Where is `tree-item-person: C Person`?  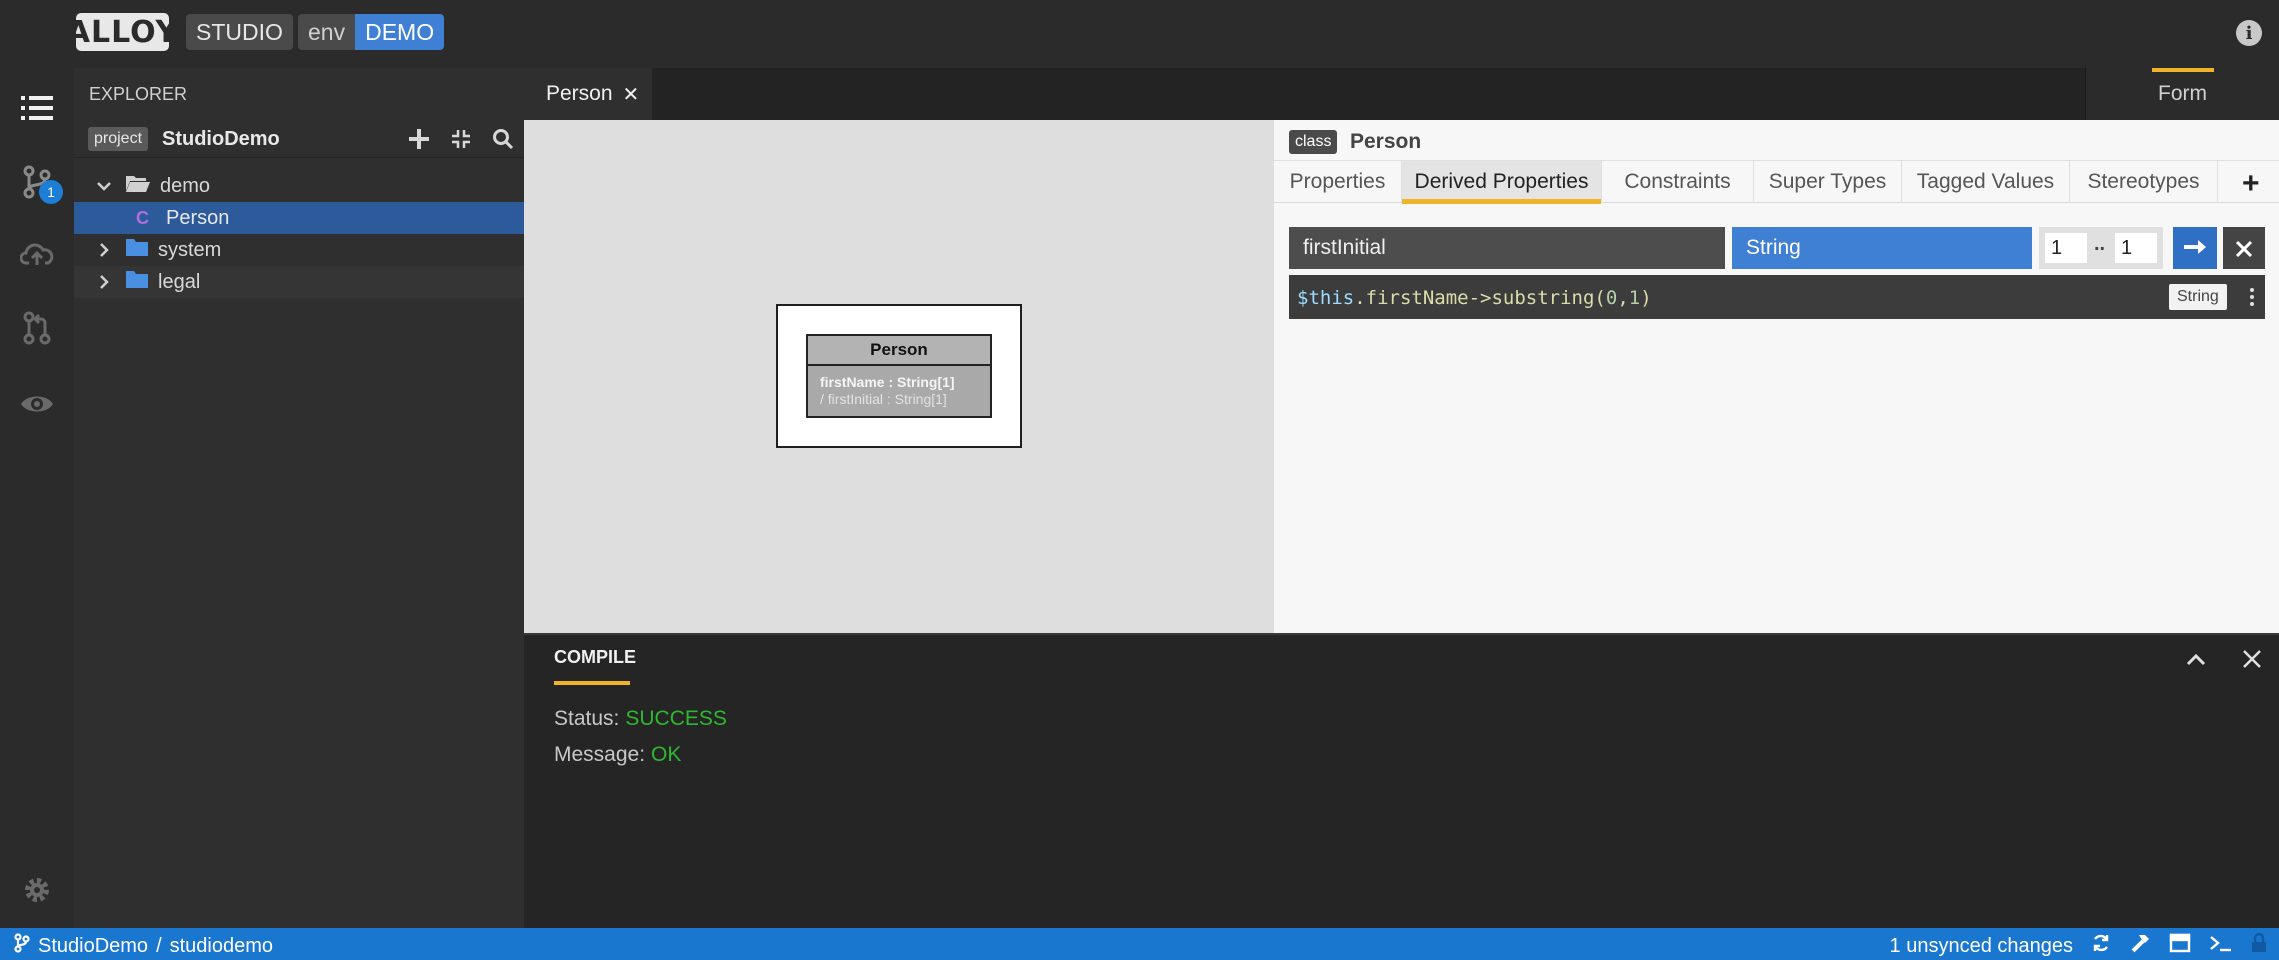
tree-item-person: C Person is located at coordinates (299, 218).